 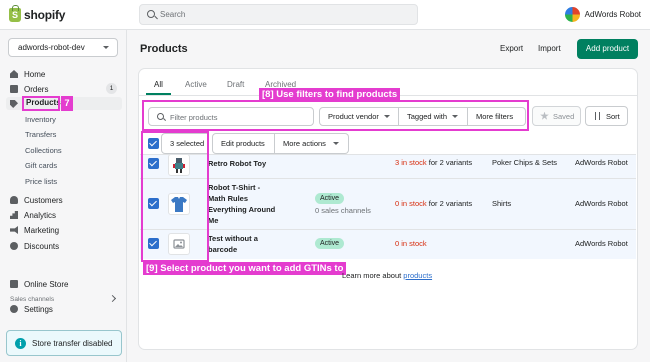 What do you see at coordinates (32, 299) in the screenshot?
I see `sales-channels-heading: Sales channels` at bounding box center [32, 299].